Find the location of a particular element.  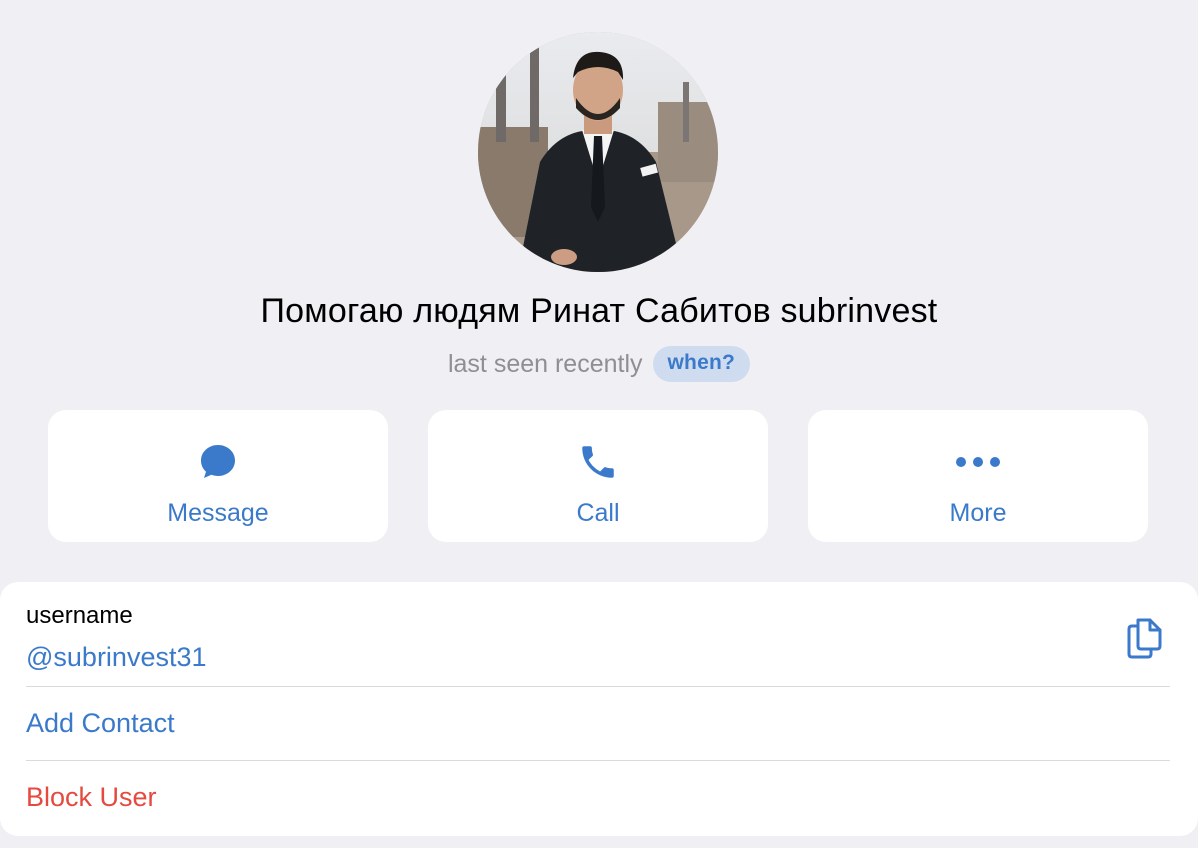

message-label: Message is located at coordinates (218, 513).